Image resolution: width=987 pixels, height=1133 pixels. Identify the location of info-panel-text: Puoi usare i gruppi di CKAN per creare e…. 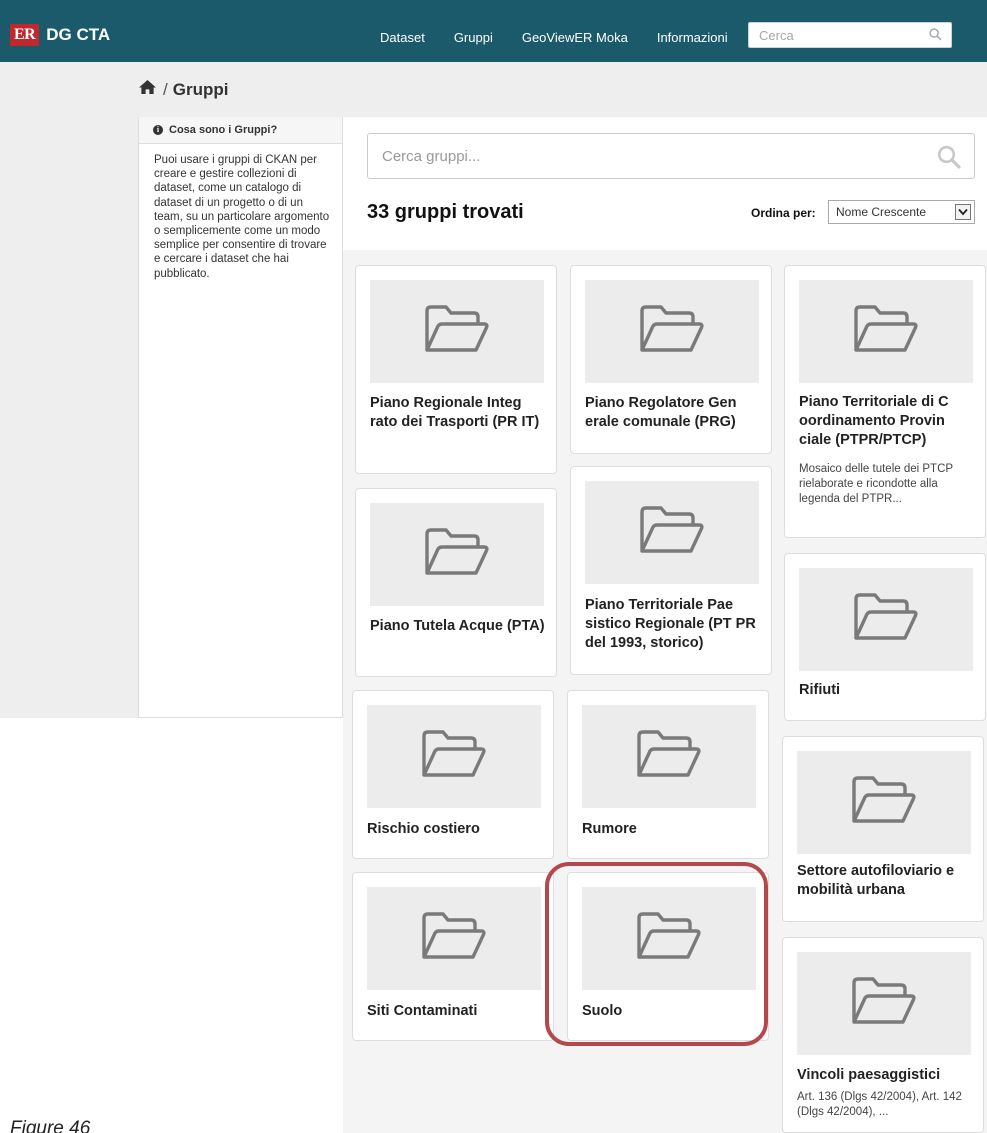
(242, 217).